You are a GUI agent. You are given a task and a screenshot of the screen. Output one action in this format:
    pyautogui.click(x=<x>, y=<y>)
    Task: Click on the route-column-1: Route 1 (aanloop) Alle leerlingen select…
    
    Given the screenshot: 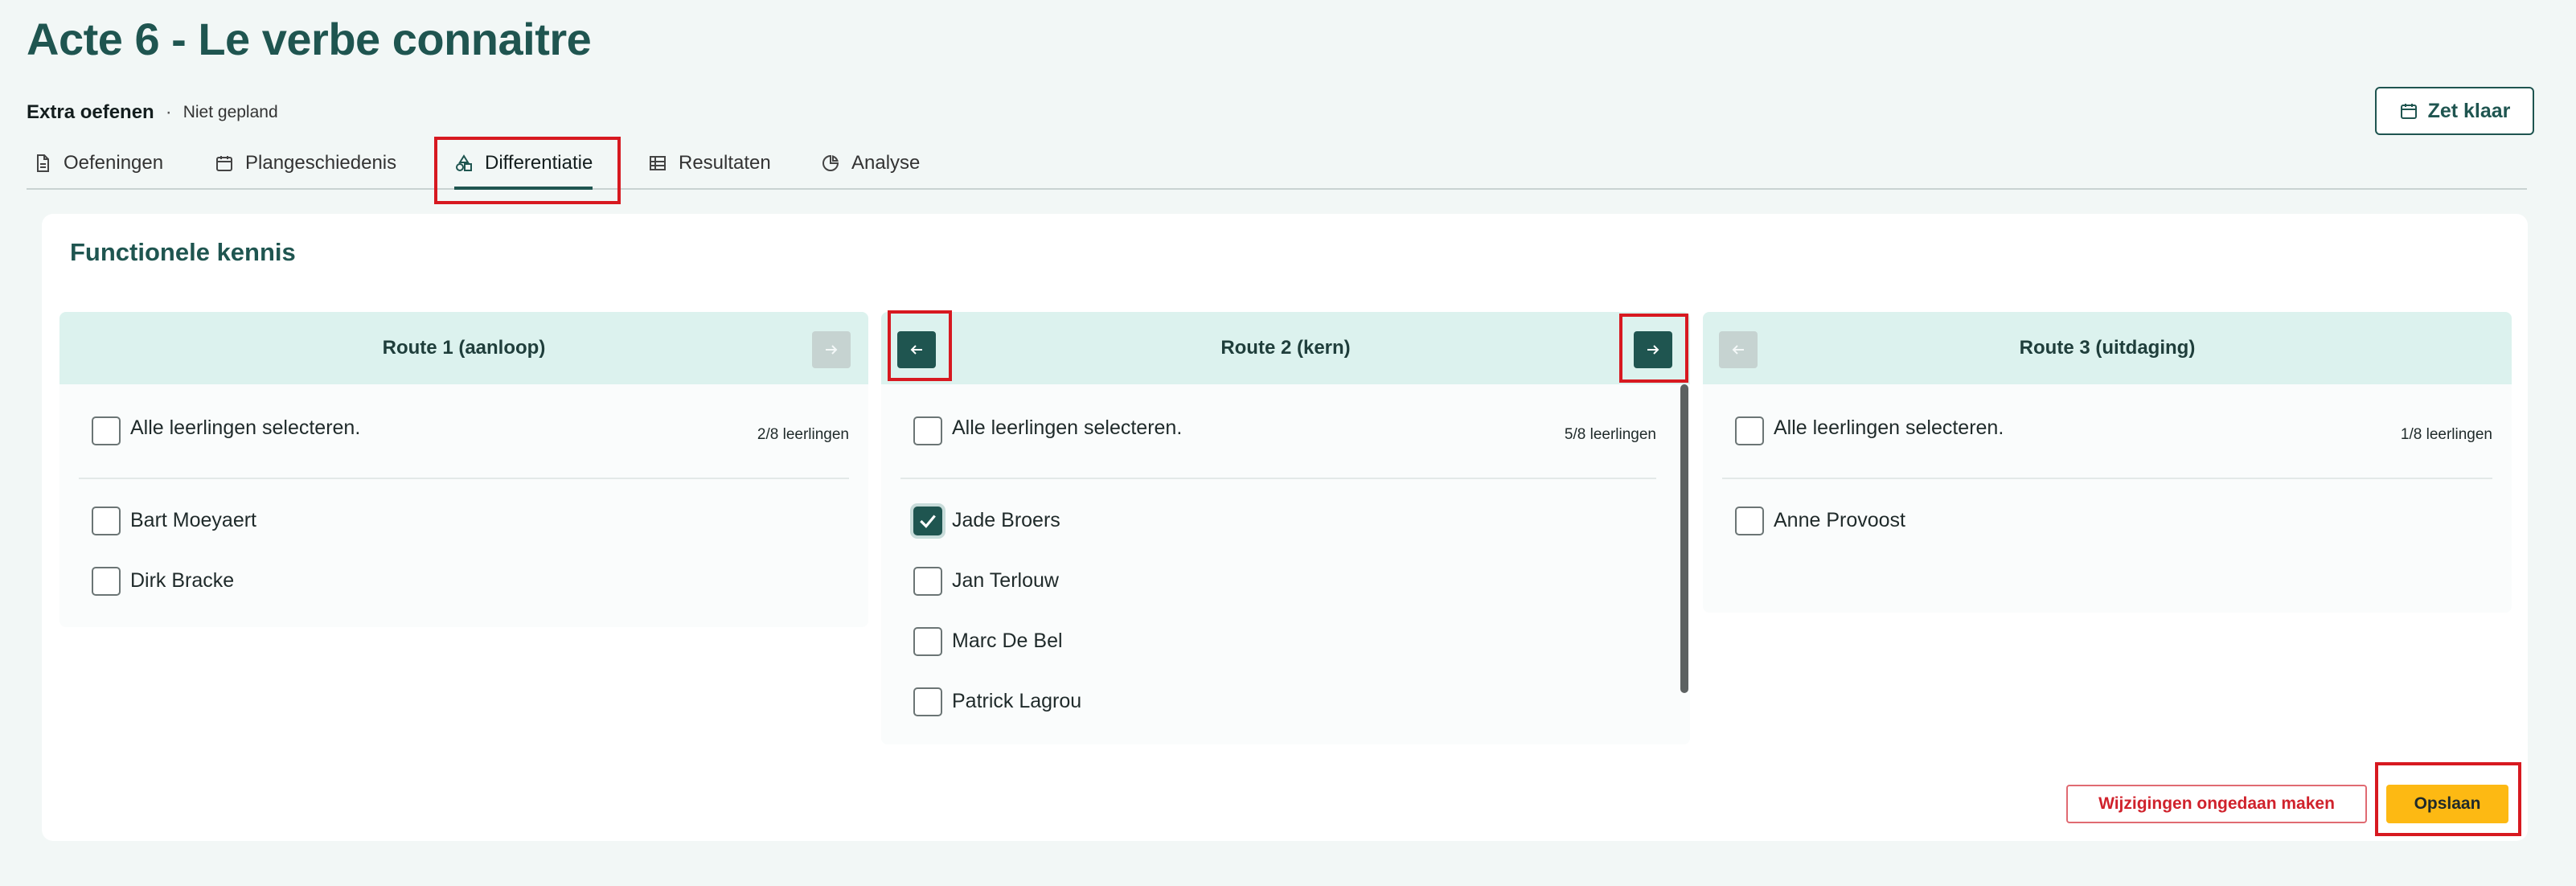 What is the action you would take?
    pyautogui.click(x=463, y=469)
    